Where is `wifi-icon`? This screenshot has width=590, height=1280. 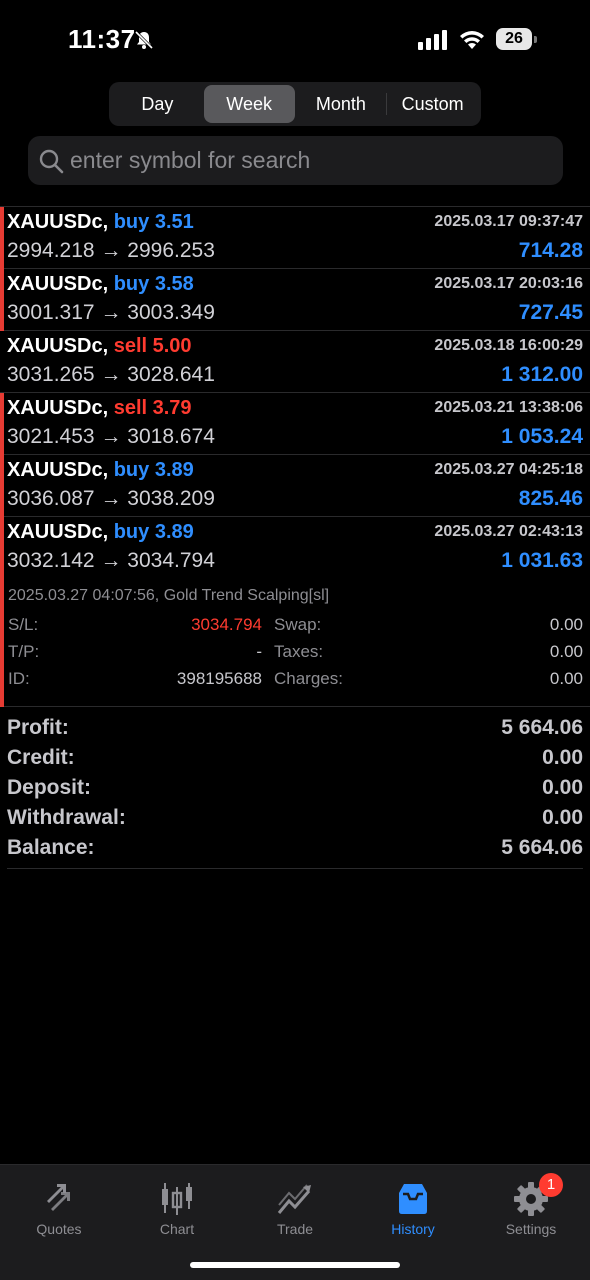
wifi-icon is located at coordinates (472, 40).